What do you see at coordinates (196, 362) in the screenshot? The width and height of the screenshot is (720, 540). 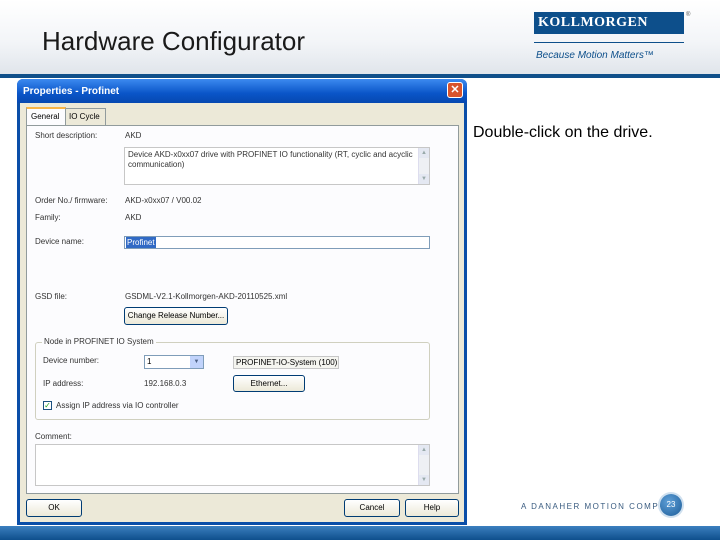 I see `chevron-down-icon: ▼` at bounding box center [196, 362].